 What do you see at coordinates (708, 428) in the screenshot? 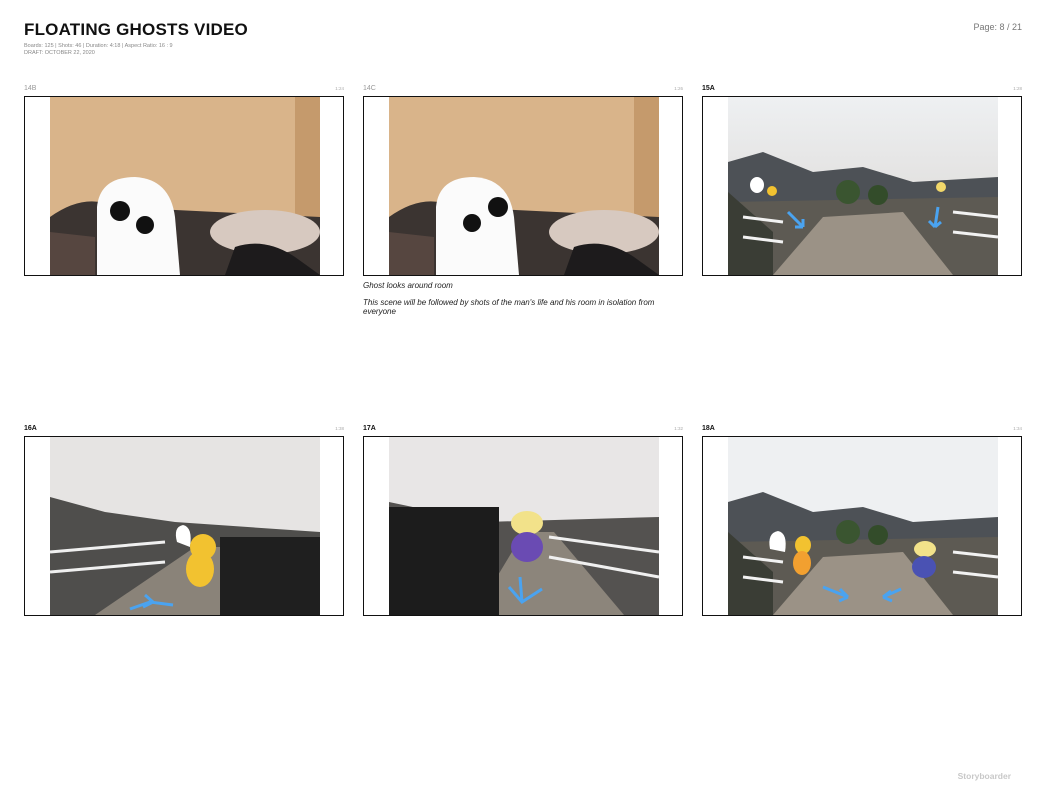
I see `shot-id: 18A` at bounding box center [708, 428].